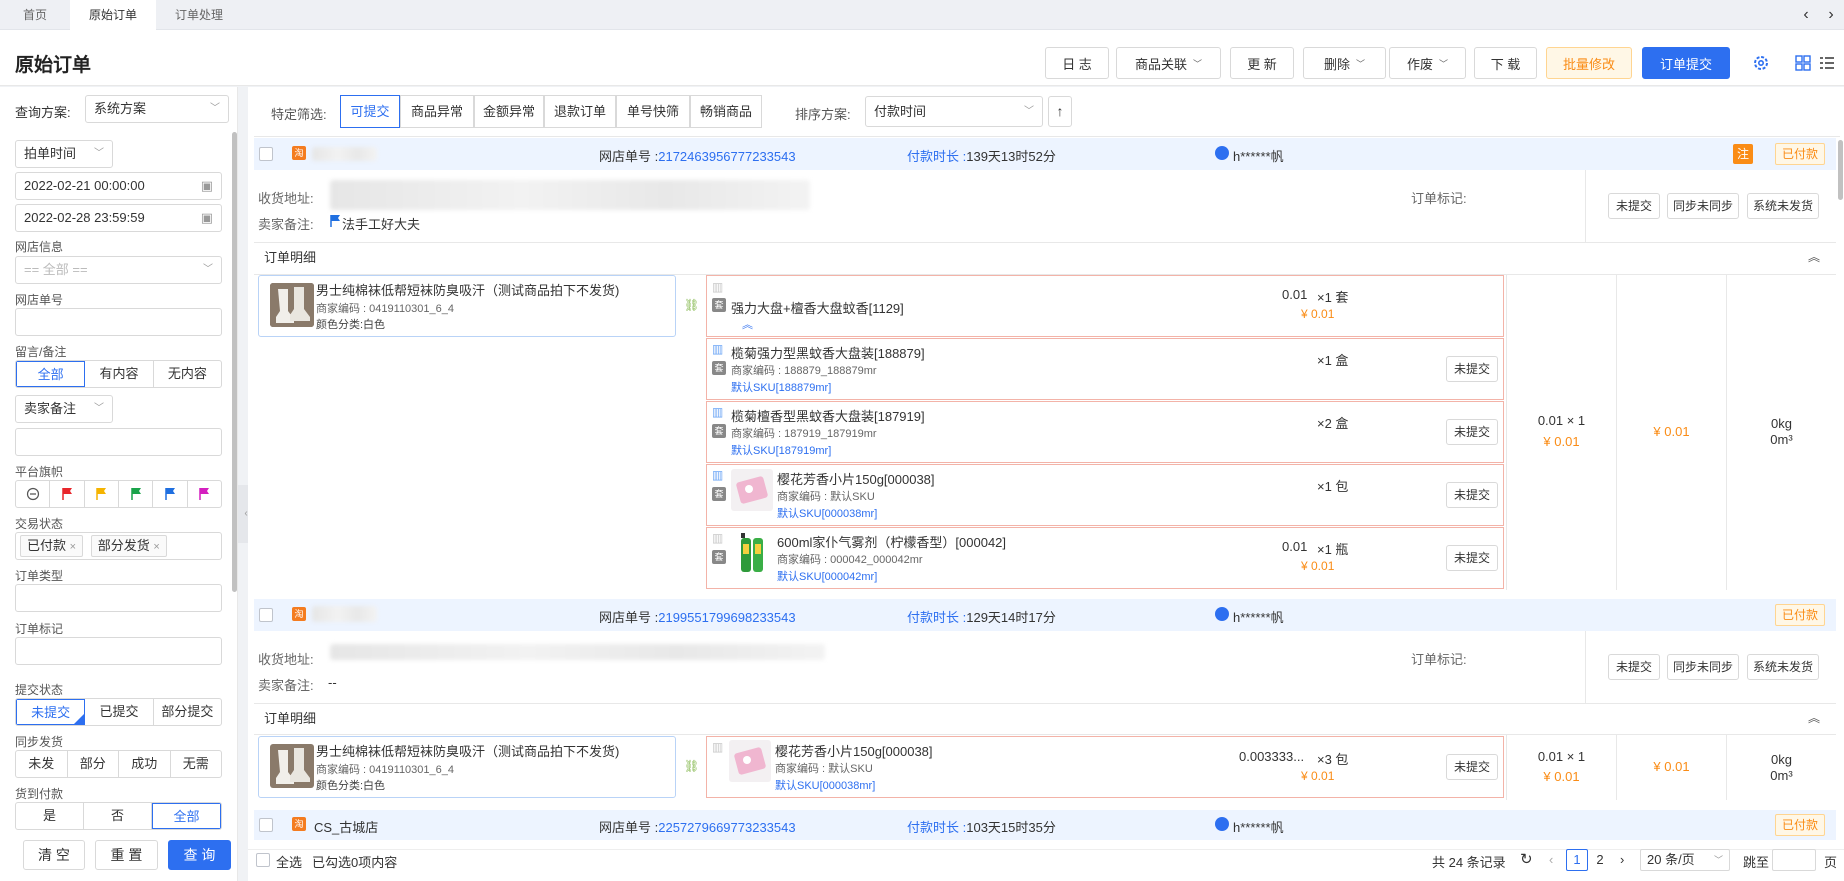 This screenshot has height=881, width=1844. I want to click on date-to-input: 2022-02-28 23:59:59 ▣, so click(118, 218).